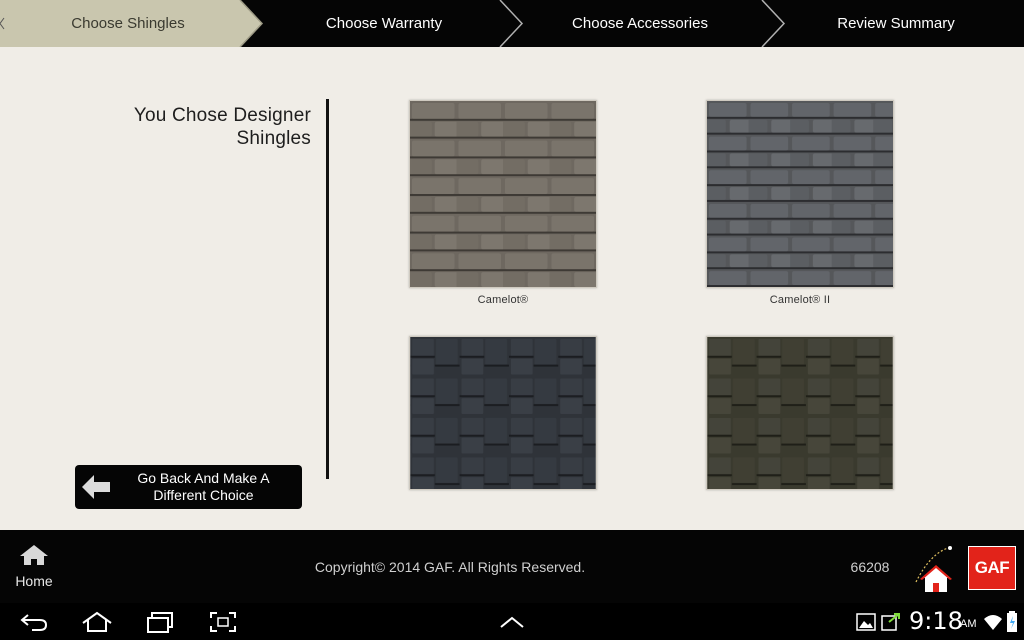 The height and width of the screenshot is (640, 1024). What do you see at coordinates (866, 622) in the screenshot?
I see `gallery-icon` at bounding box center [866, 622].